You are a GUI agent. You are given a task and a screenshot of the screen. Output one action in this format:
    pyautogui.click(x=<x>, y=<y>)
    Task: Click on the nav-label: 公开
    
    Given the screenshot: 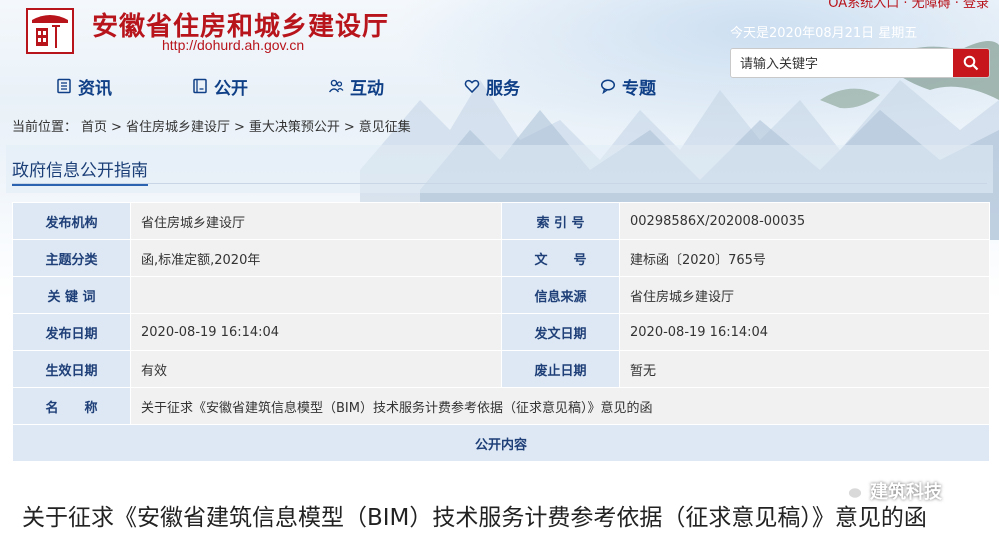 What is the action you would take?
    pyautogui.click(x=231, y=88)
    